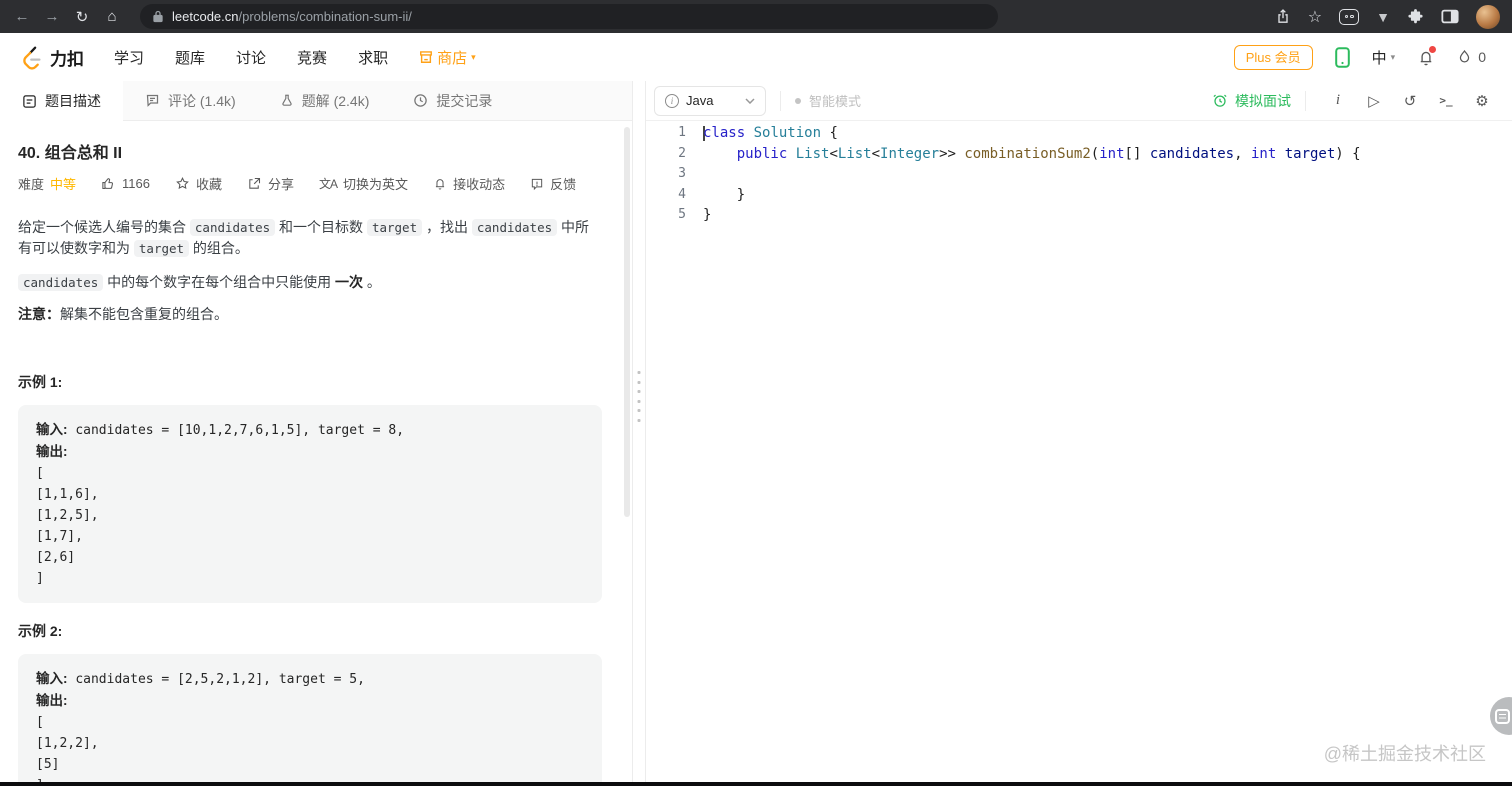 The height and width of the screenshot is (786, 1512). What do you see at coordinates (682, 153) in the screenshot?
I see `line-number: 2` at bounding box center [682, 153].